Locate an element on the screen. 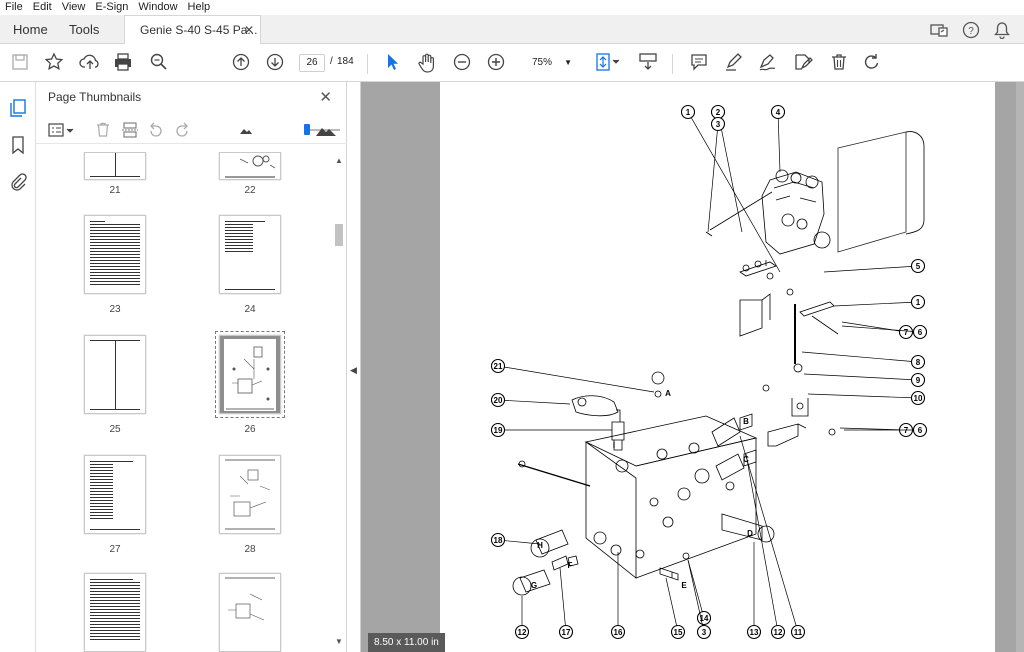 This screenshot has width=1024, height=652. diagram-preview-icon is located at coordinates (250, 378).